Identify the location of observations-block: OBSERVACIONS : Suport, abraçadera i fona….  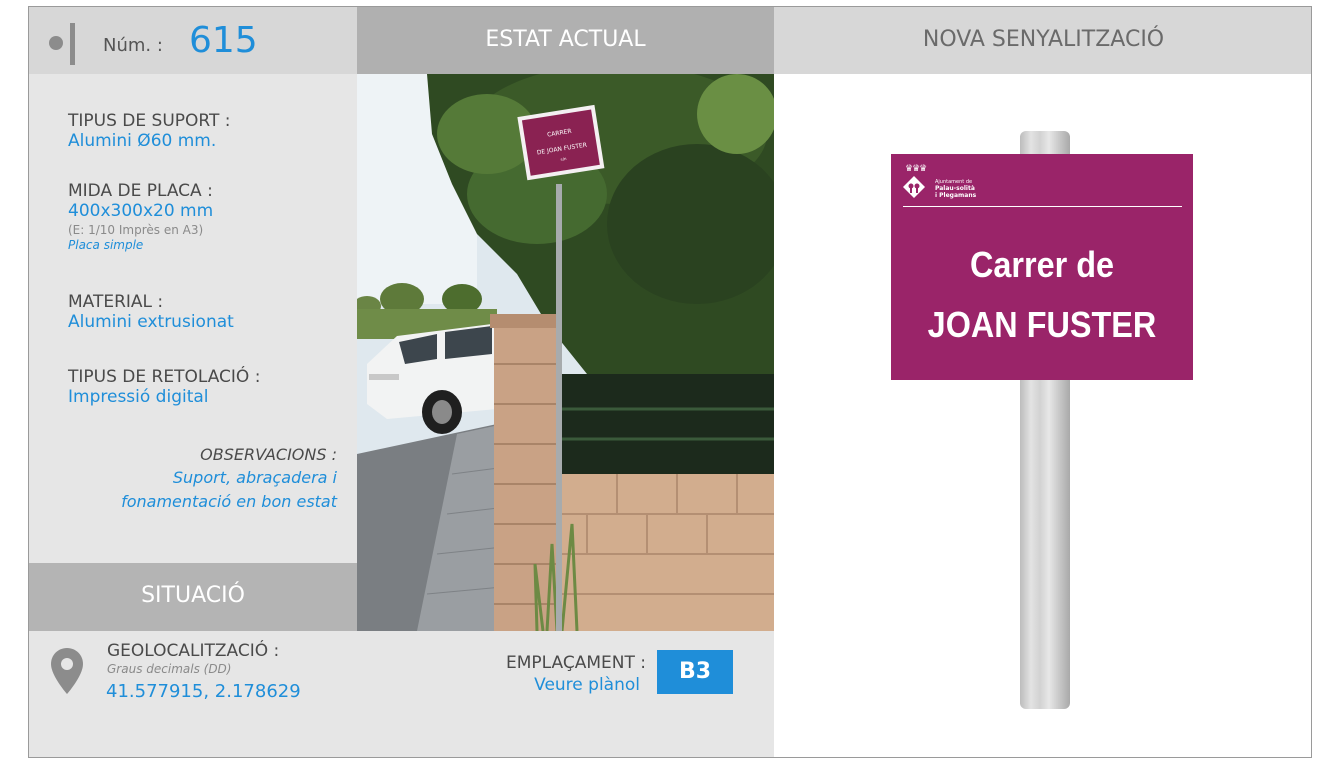
(187, 479).